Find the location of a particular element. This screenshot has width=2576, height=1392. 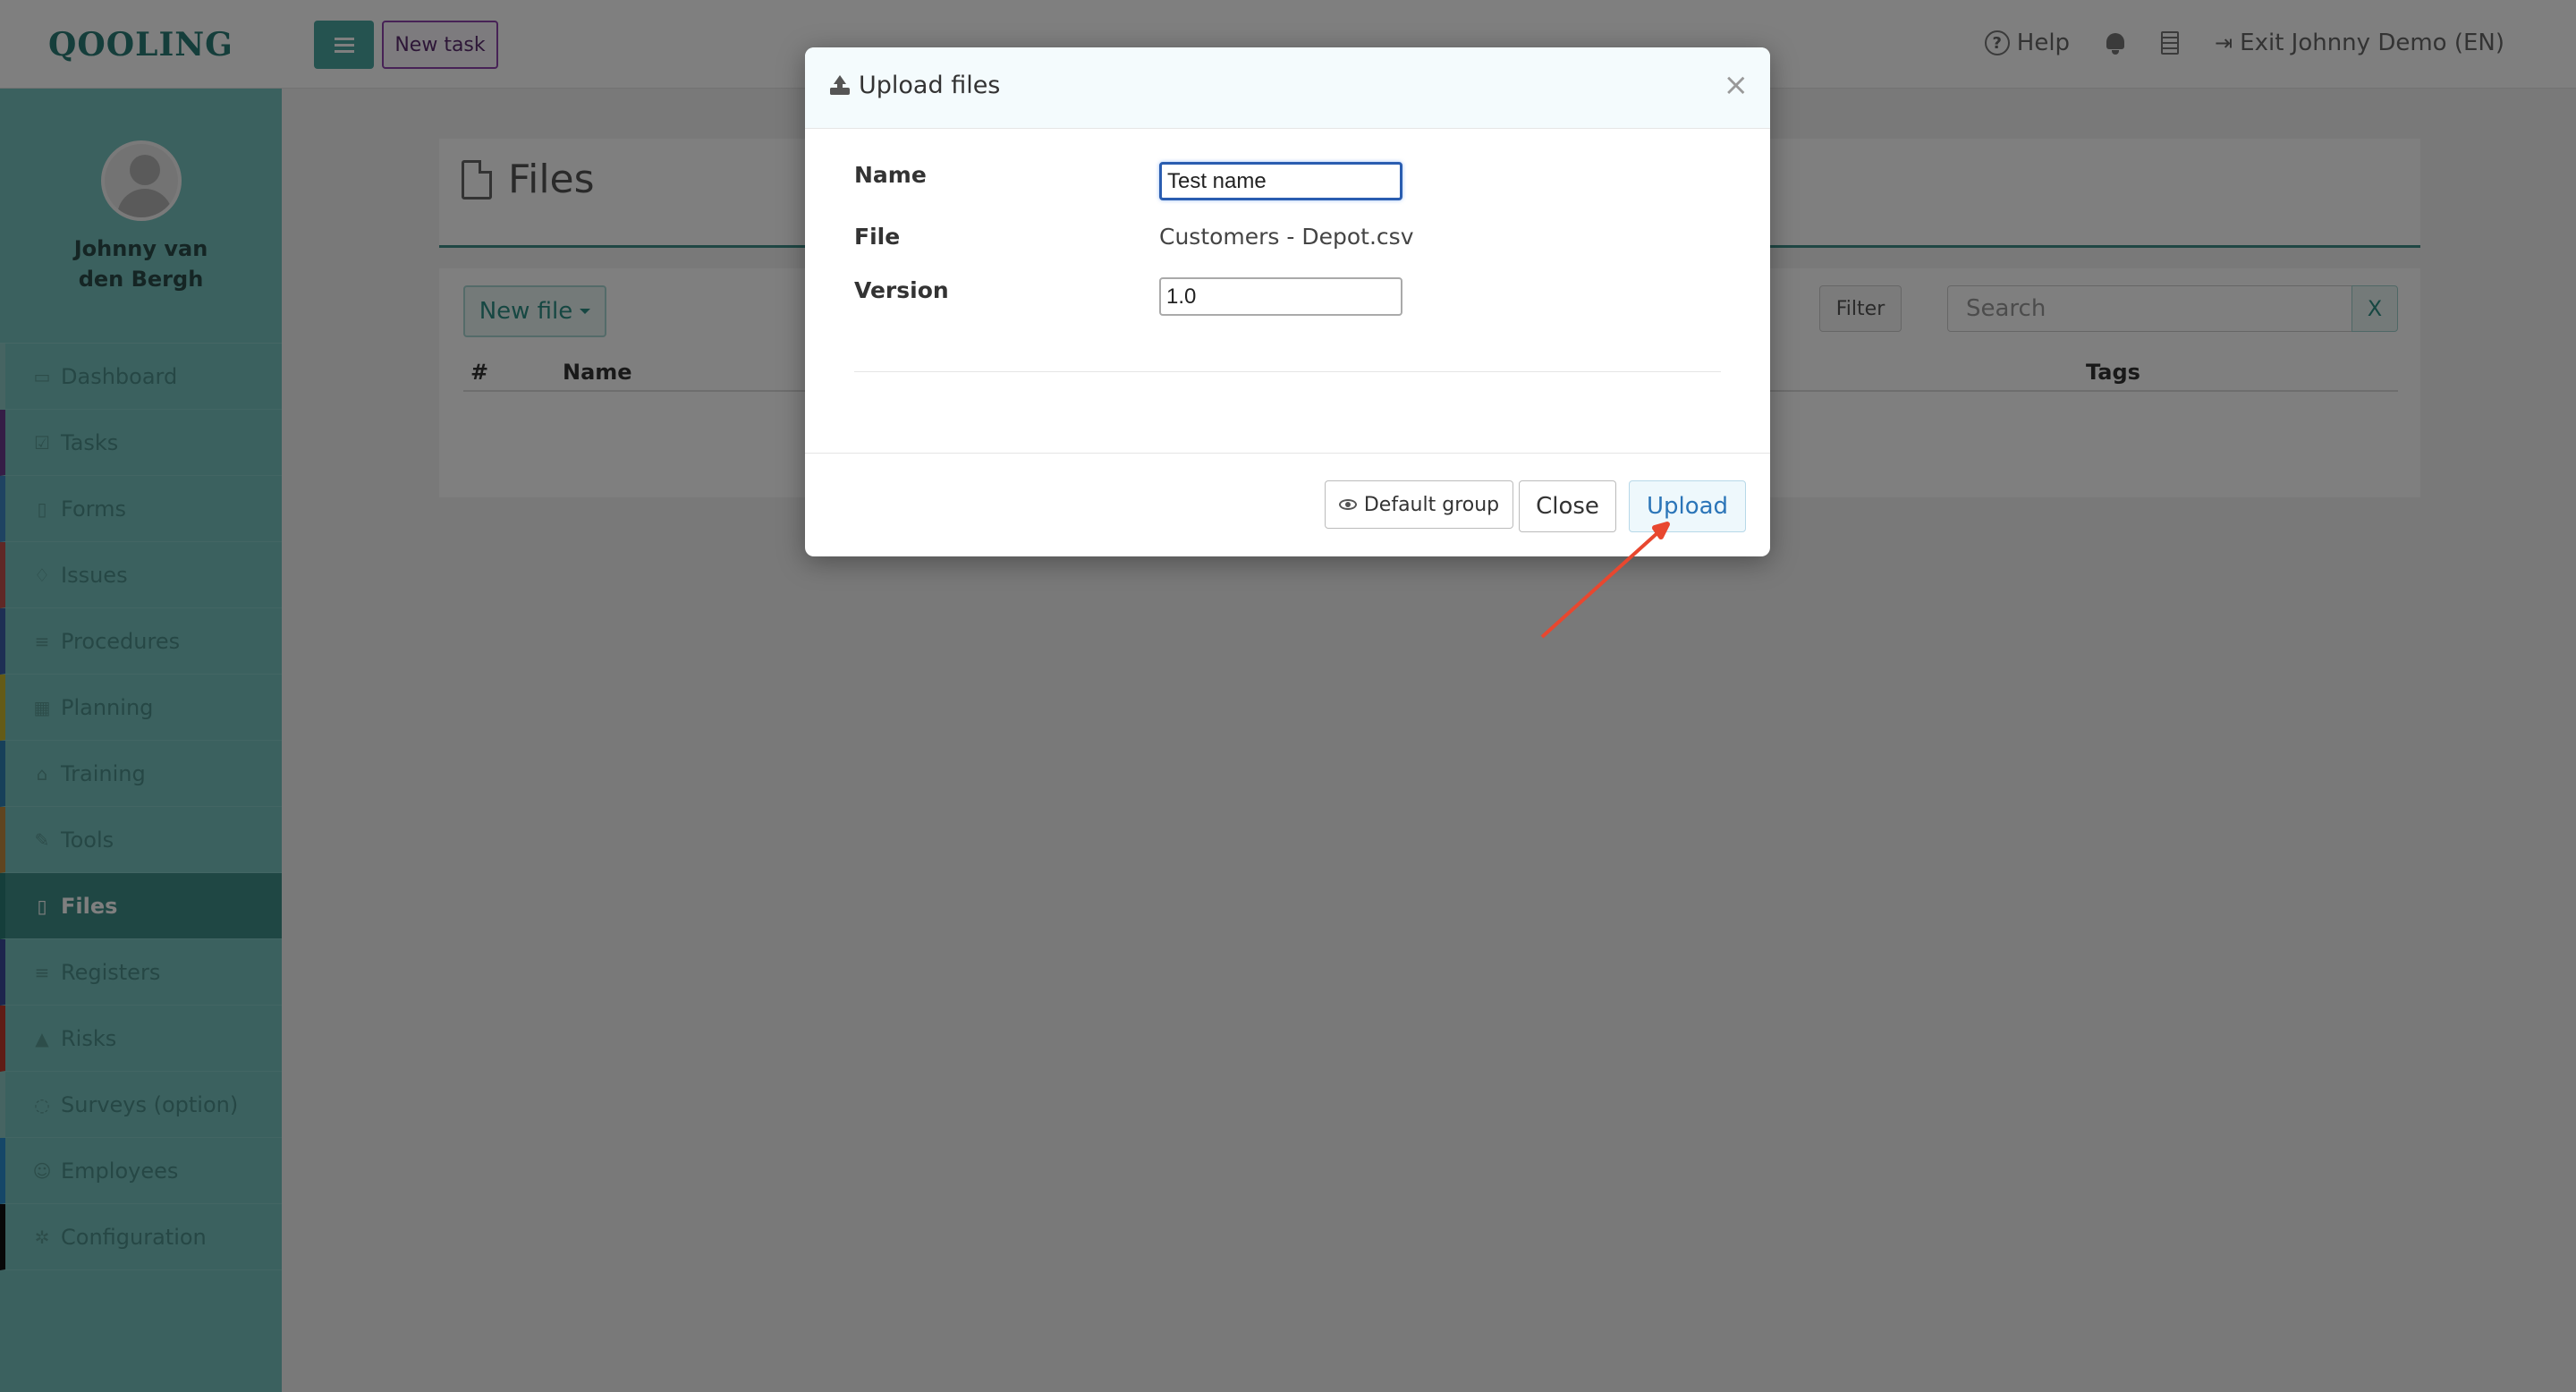

name-input is located at coordinates (1280, 181).